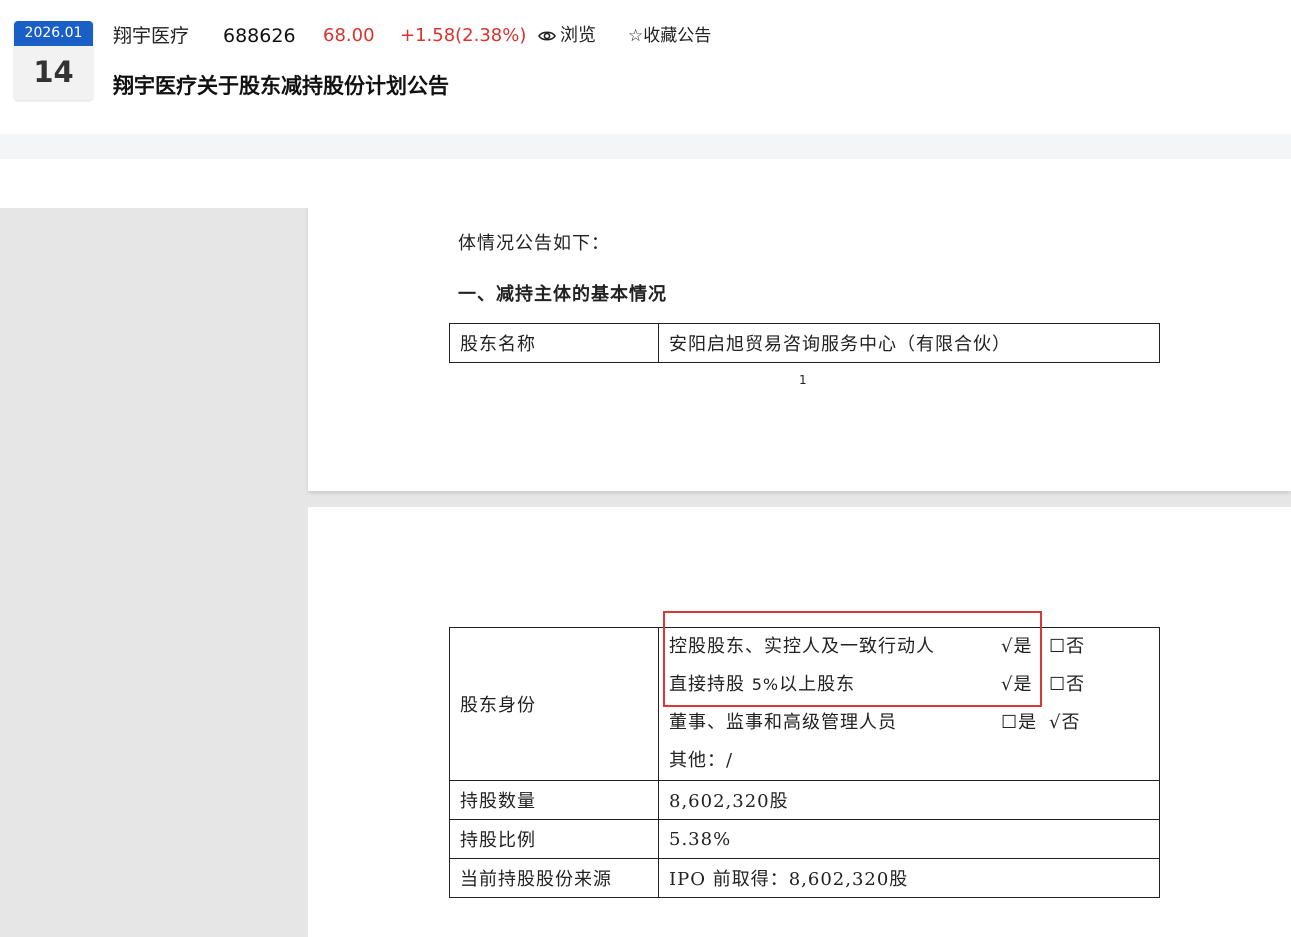 The height and width of the screenshot is (937, 1291). Describe the element at coordinates (802, 646) in the screenshot. I see `identity-label: 控股股东、实控人及一致行动人` at that location.